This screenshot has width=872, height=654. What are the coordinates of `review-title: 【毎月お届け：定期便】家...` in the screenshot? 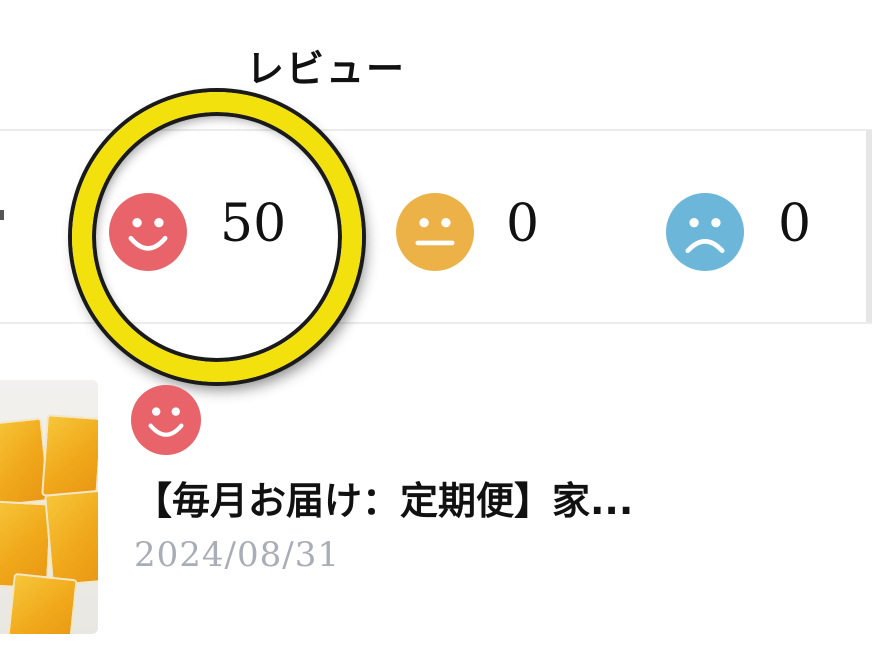 It's located at (383, 497).